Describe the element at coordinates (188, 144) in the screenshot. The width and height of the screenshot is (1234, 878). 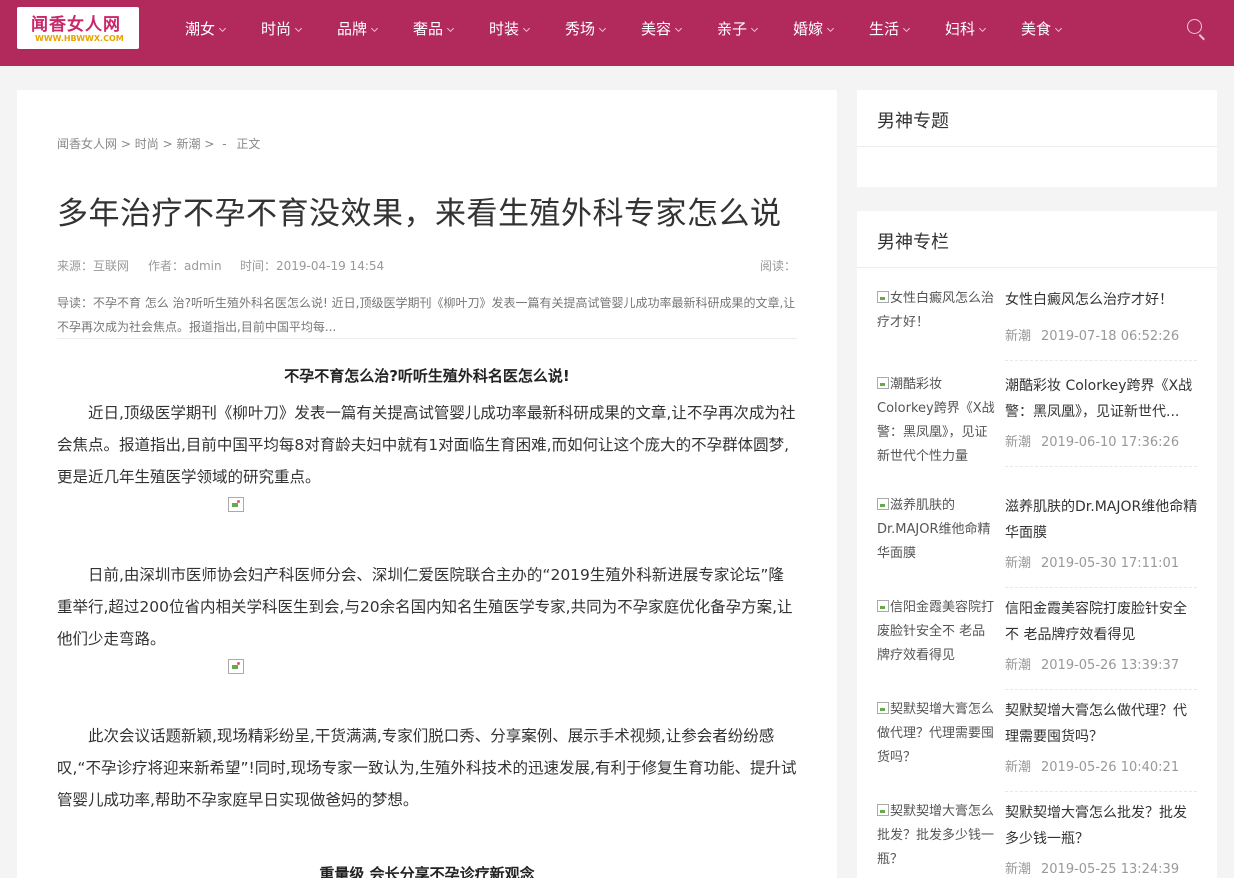
I see `breadcrumb-trend: 新潮` at that location.